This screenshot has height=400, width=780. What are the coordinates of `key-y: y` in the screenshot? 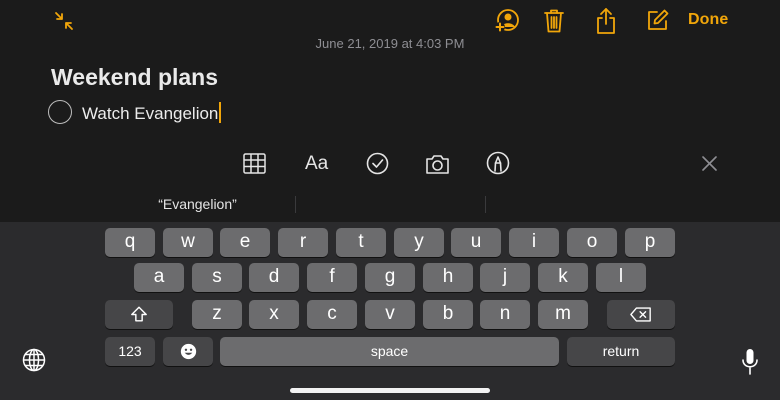 It's located at (419, 242).